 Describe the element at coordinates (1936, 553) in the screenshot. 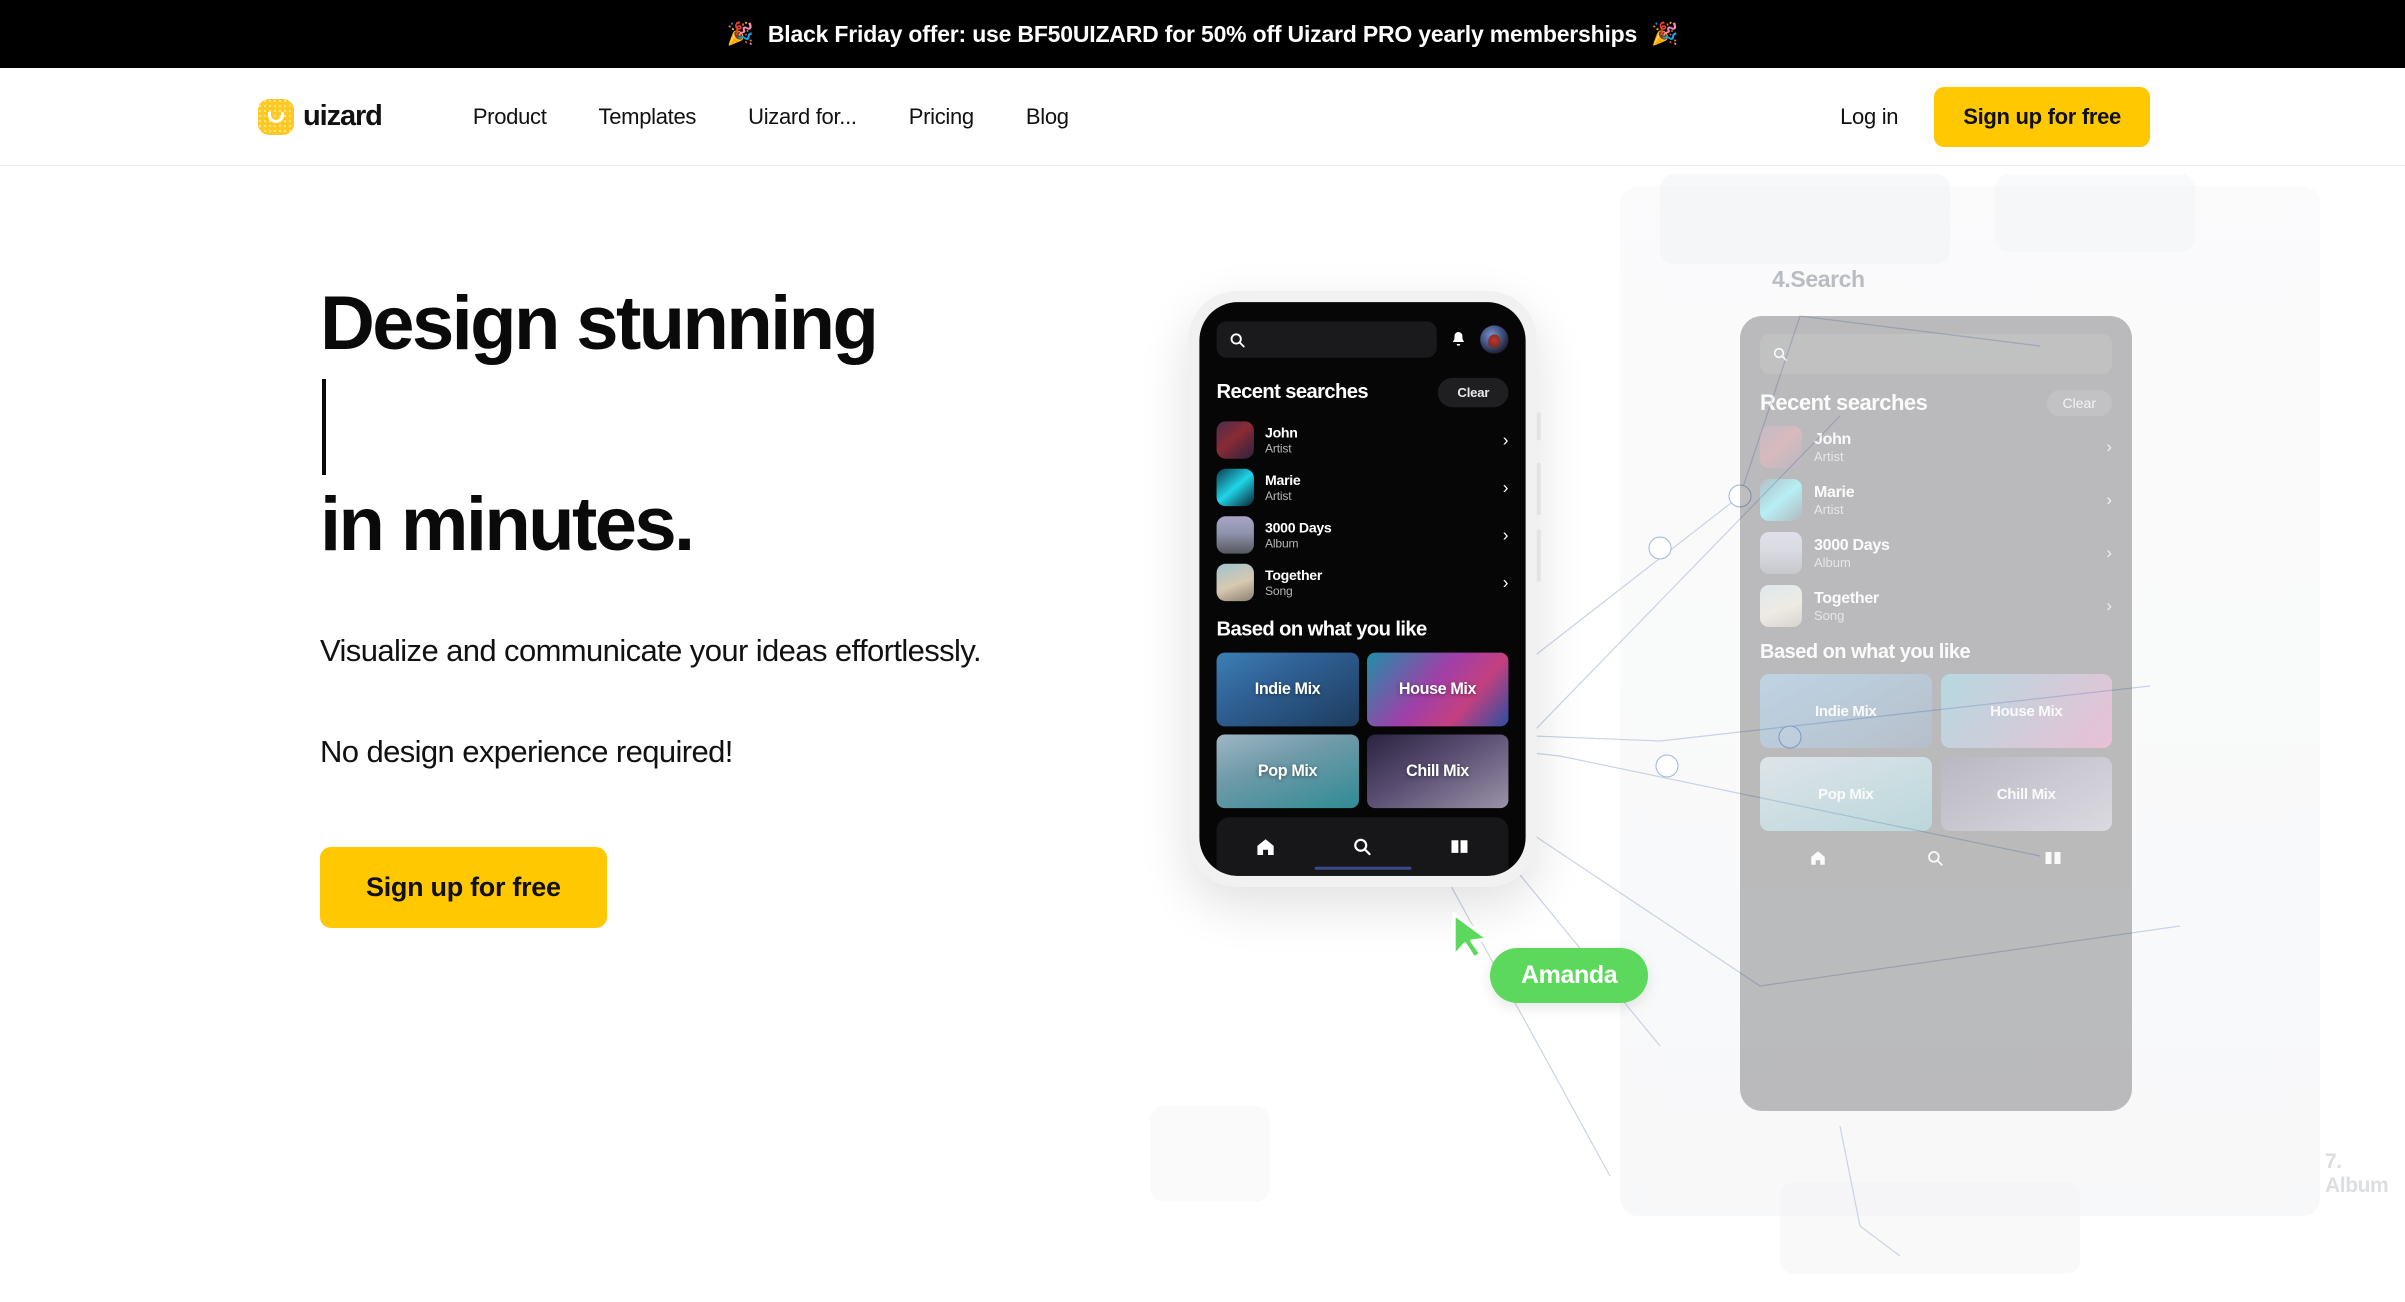

I see `ghost-list-item: 3000 Days Album ›` at that location.